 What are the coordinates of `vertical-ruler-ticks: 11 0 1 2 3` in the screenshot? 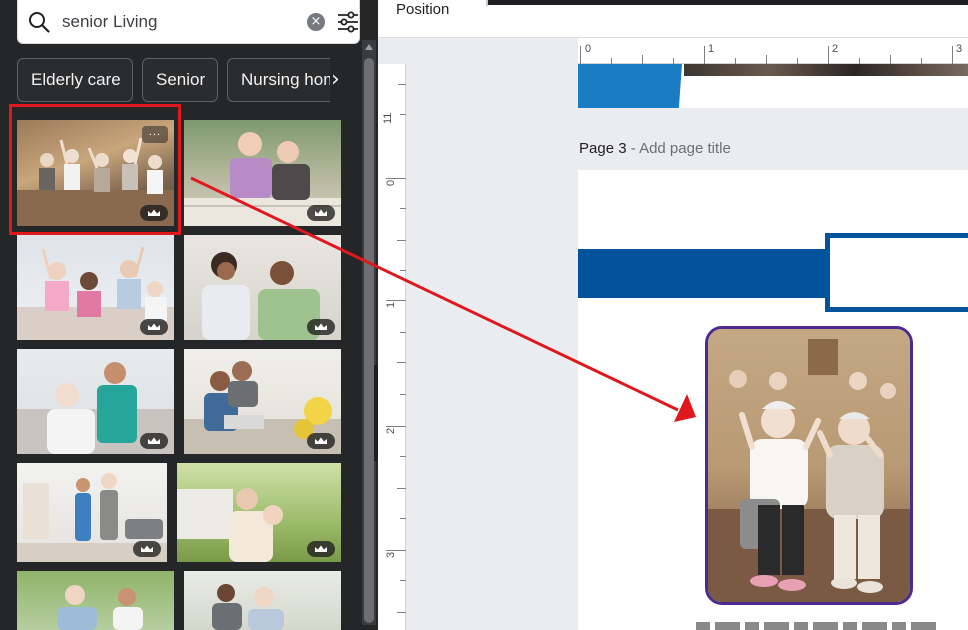 It's located at (394, 348).